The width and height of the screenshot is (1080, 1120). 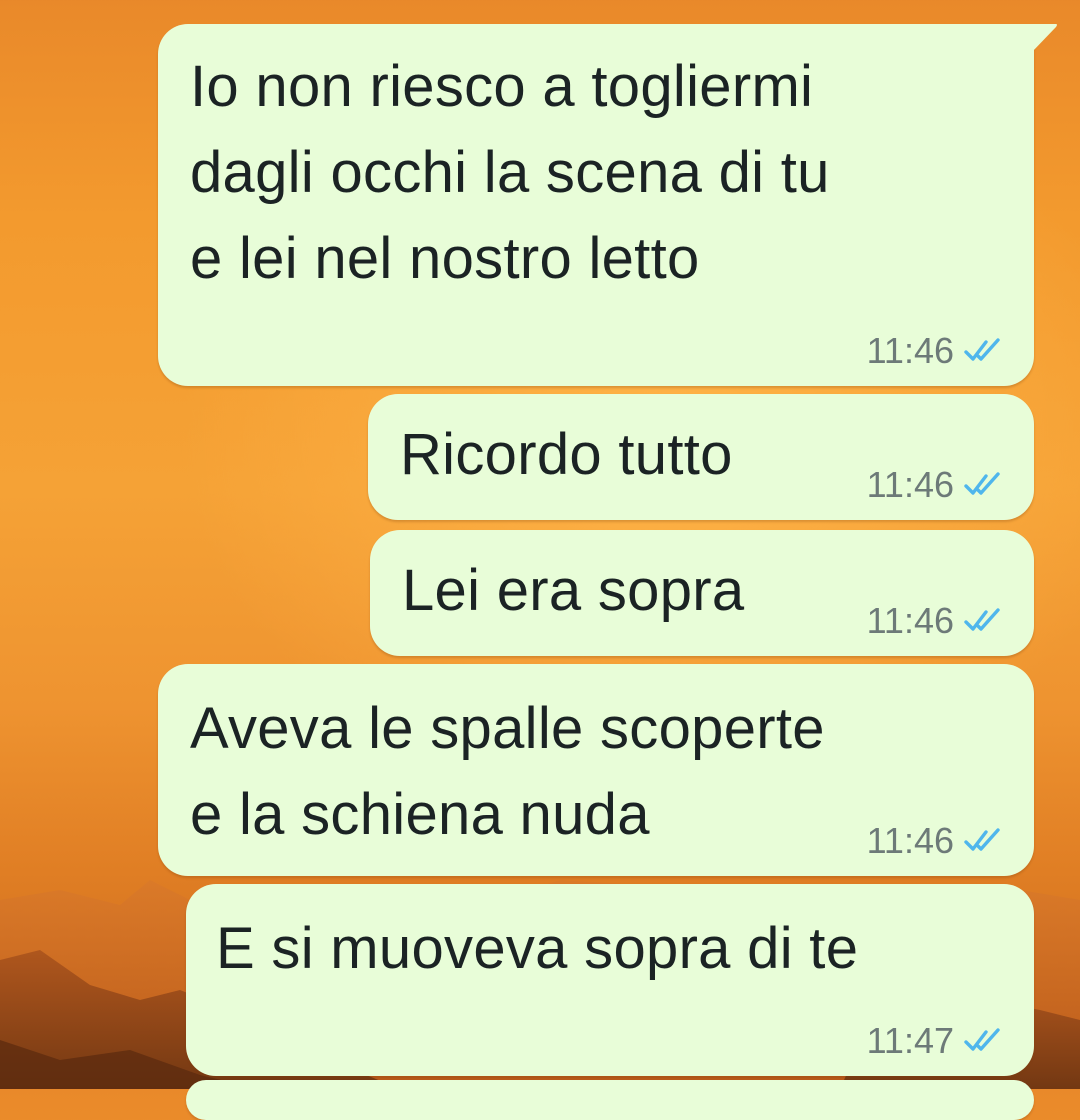 What do you see at coordinates (537, 948) in the screenshot?
I see `message-text: E si muoveva sopra di te` at bounding box center [537, 948].